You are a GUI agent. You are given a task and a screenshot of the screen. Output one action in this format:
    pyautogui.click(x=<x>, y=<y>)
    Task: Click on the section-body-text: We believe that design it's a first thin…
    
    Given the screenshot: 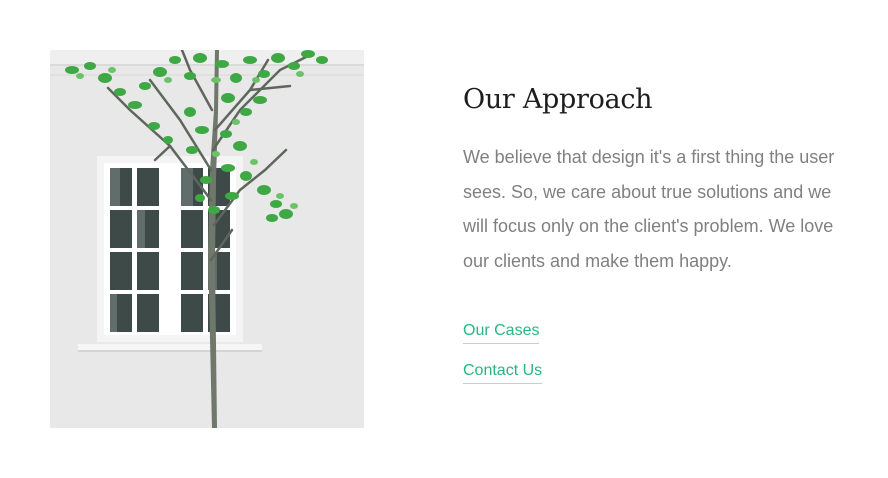 What is the action you would take?
    pyautogui.click(x=649, y=209)
    